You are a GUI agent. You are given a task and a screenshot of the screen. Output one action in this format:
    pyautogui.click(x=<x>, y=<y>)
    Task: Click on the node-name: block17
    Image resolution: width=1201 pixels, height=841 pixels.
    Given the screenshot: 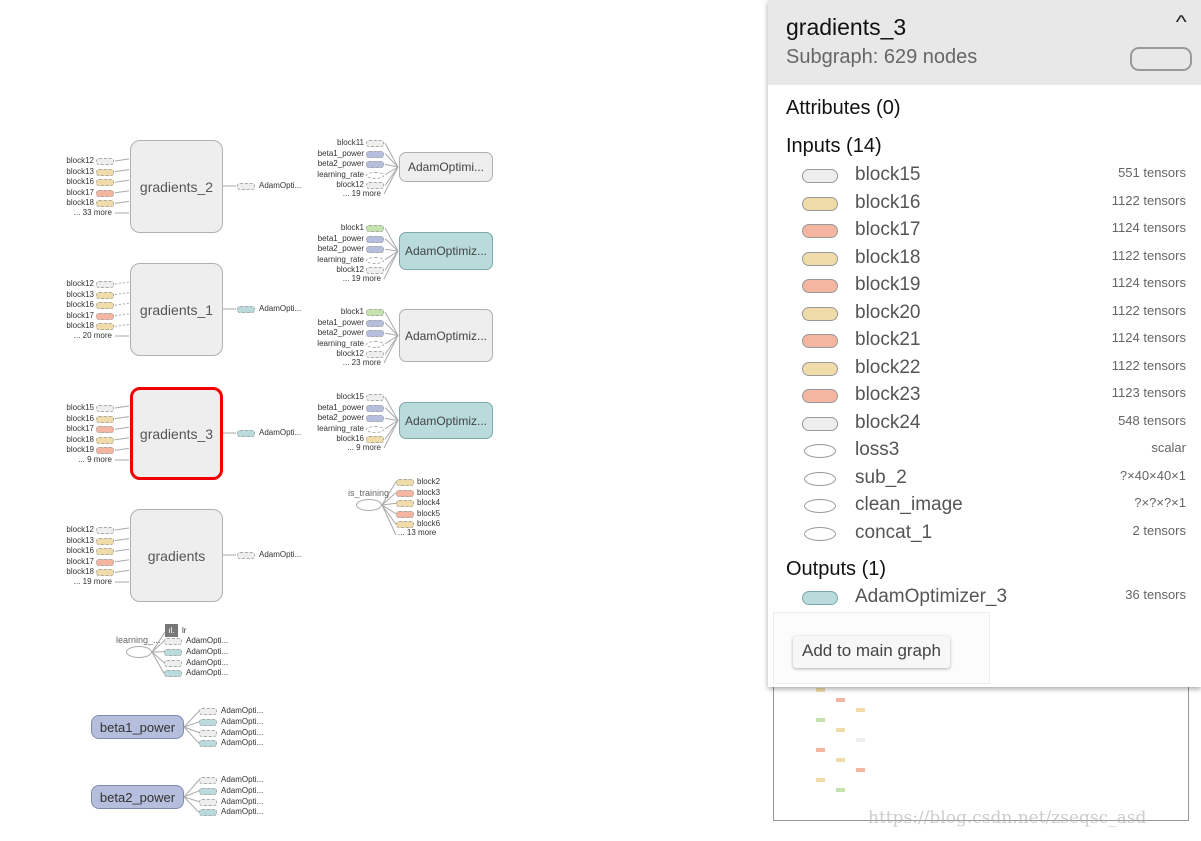 What is the action you would take?
    pyautogui.click(x=888, y=230)
    